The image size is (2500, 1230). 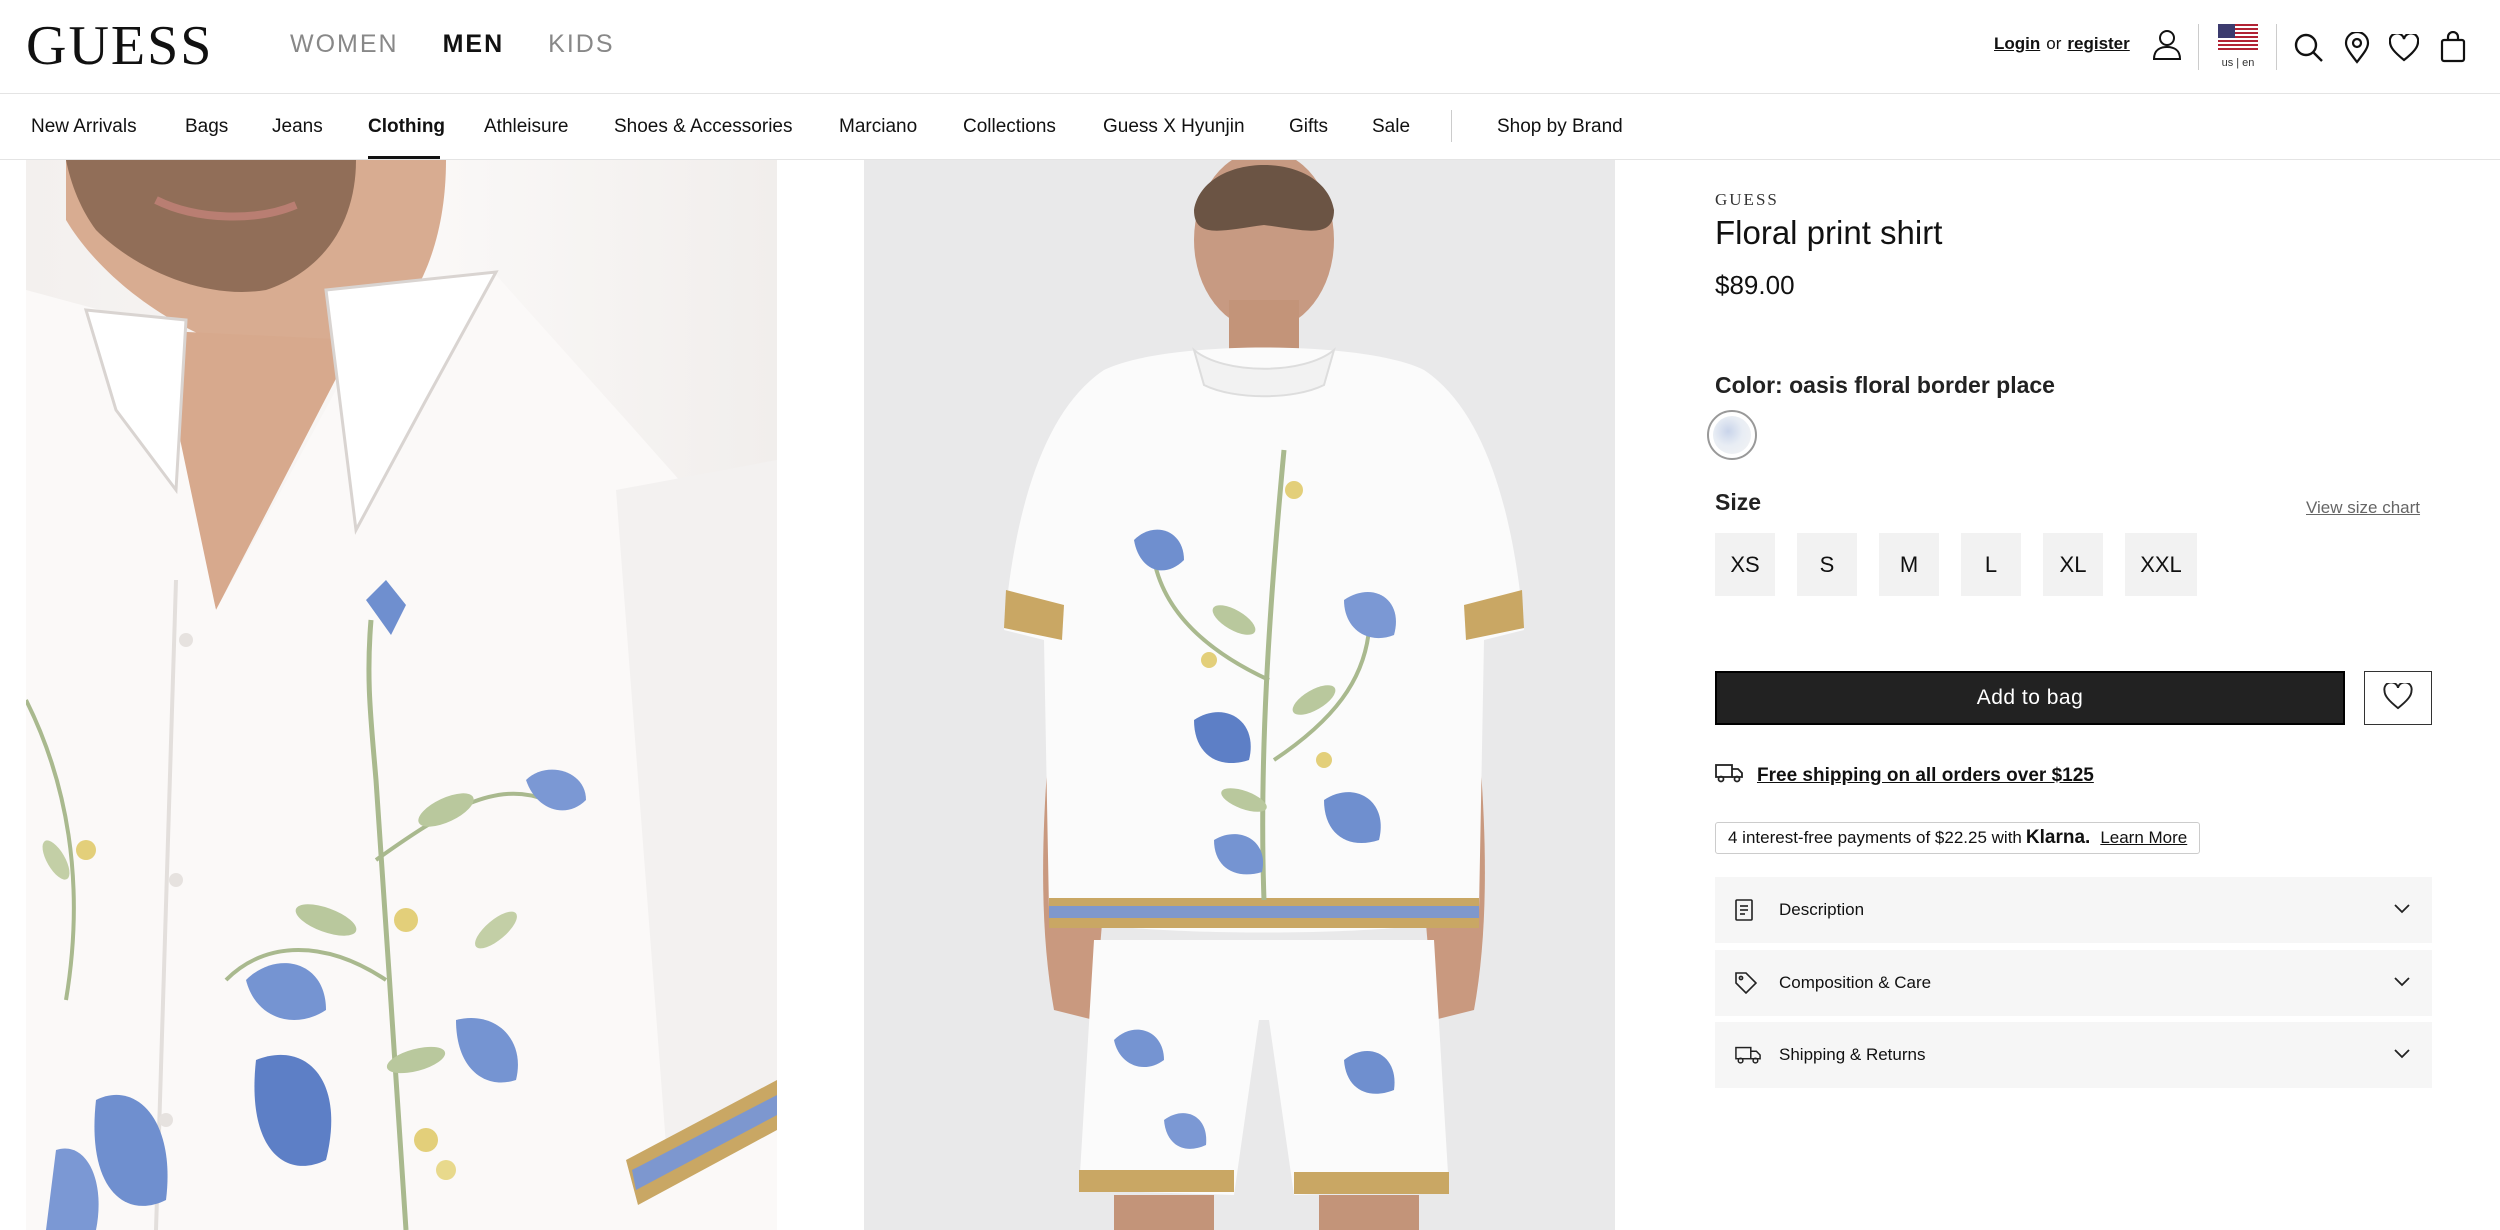 I want to click on swatch-image, so click(x=1732, y=435).